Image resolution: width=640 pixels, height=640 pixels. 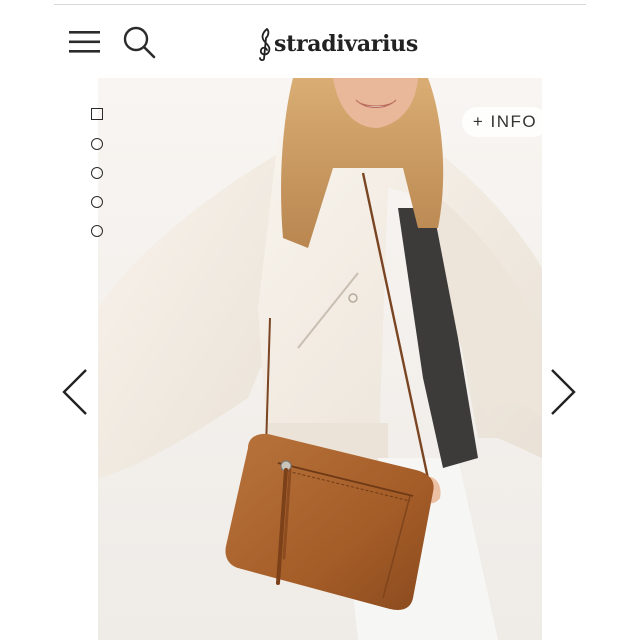 What do you see at coordinates (85, 42) in the screenshot?
I see `hamburger-menu-icon` at bounding box center [85, 42].